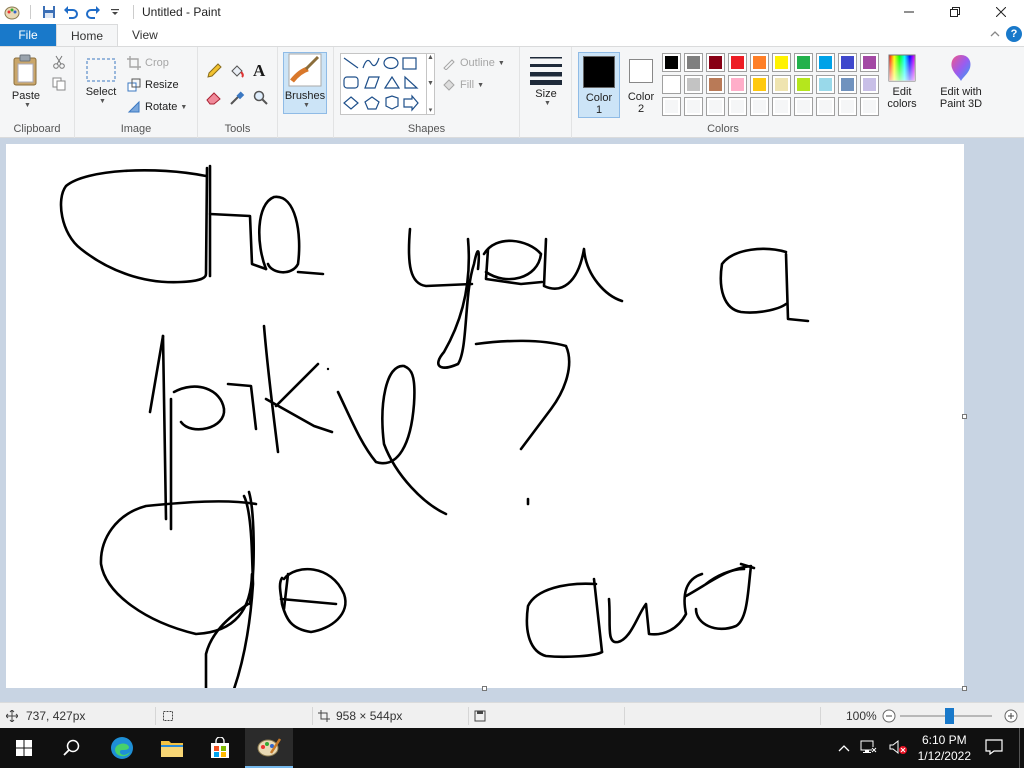 The width and height of the screenshot is (1024, 768). I want to click on notifications-icon, so click(994, 748).